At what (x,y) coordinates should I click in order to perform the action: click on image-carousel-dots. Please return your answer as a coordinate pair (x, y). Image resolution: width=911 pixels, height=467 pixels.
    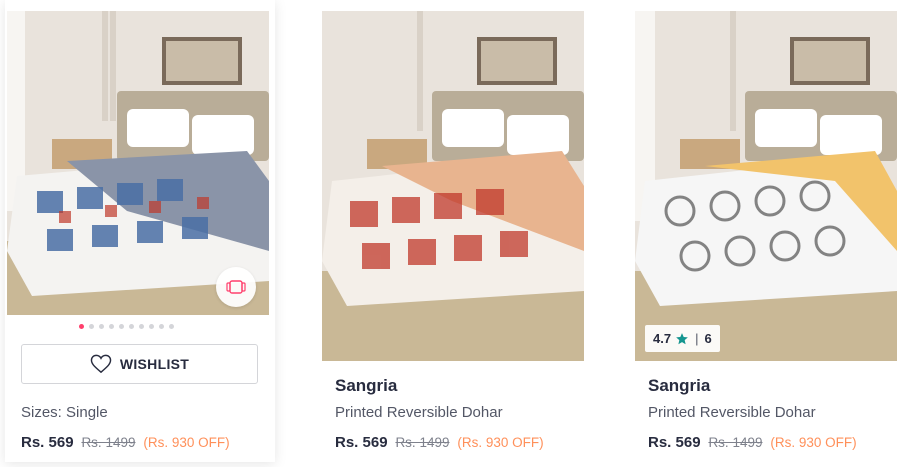
    Looking at the image, I should click on (126, 326).